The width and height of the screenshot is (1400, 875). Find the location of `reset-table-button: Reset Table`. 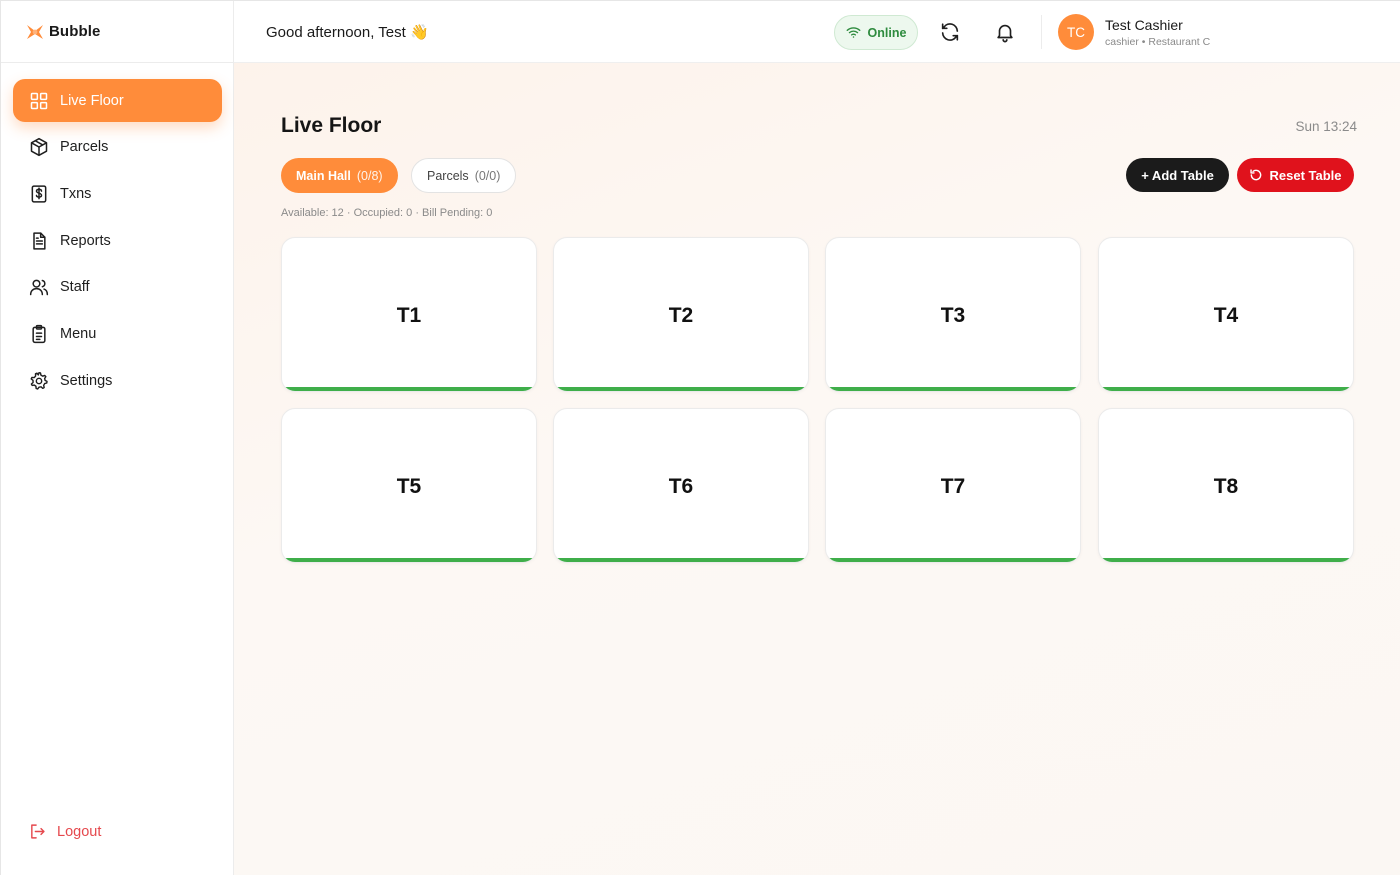

reset-table-button: Reset Table is located at coordinates (1295, 175).